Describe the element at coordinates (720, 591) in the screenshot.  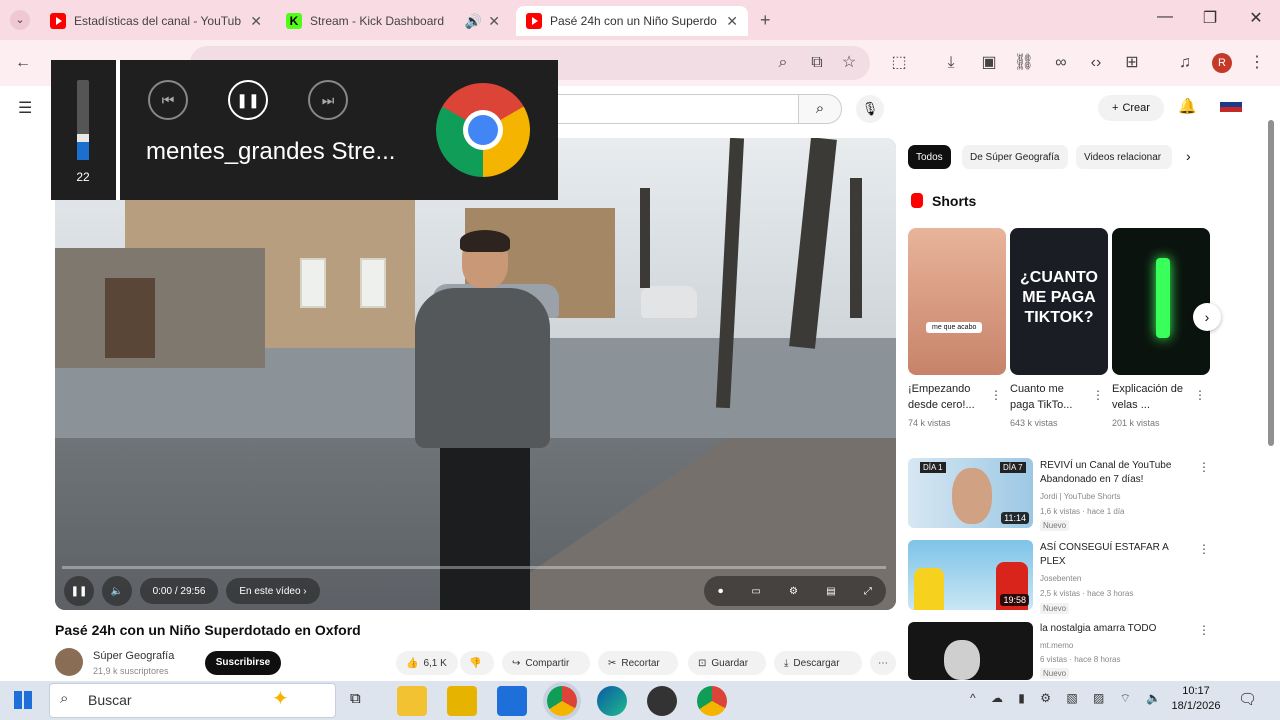
I see `autoplay-toggle-icon: ⏺` at that location.